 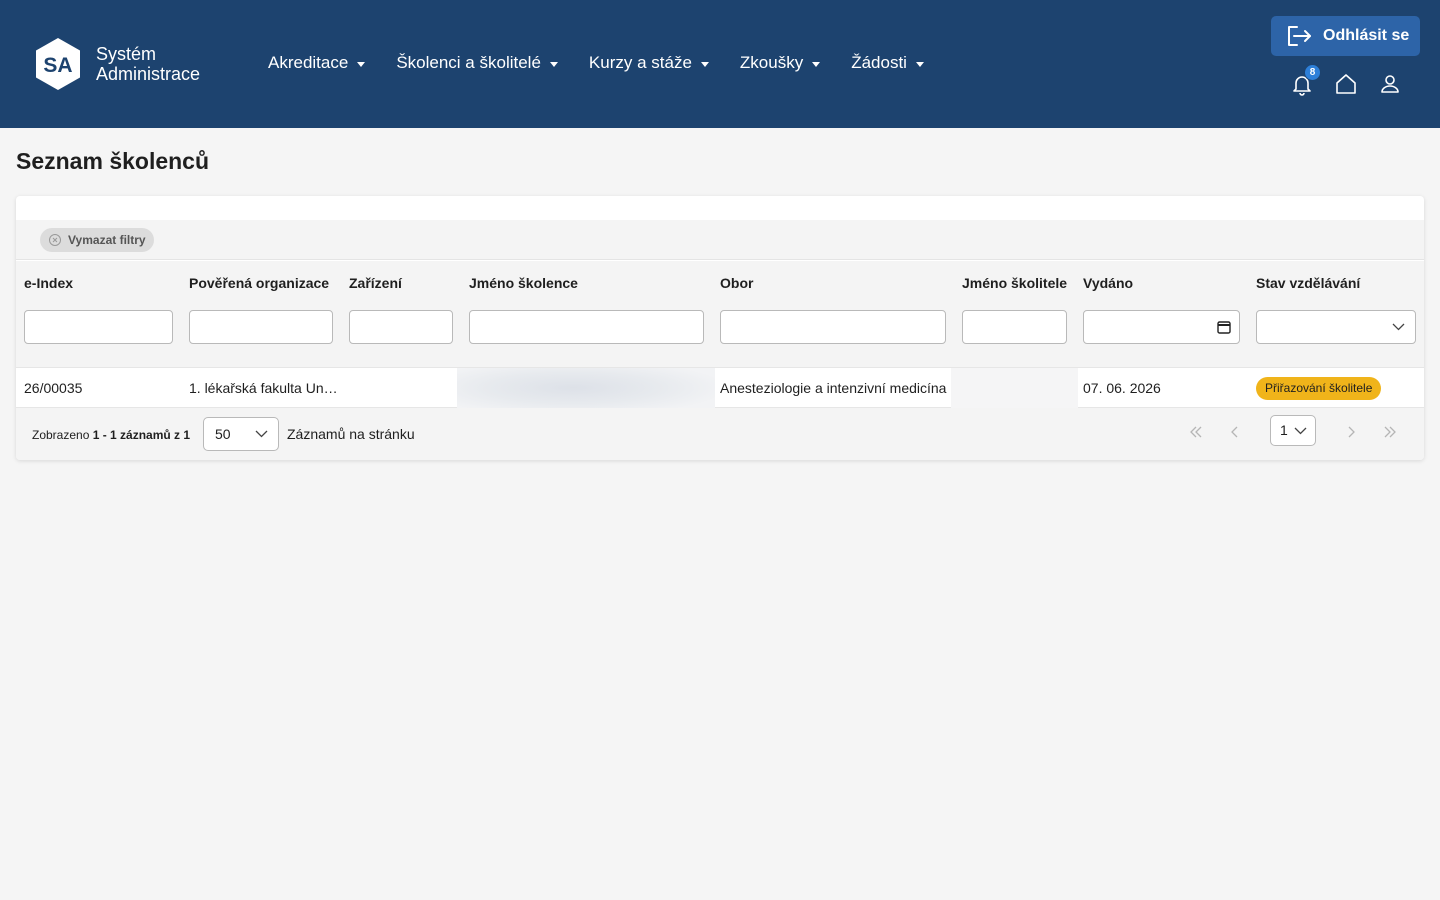 I want to click on filter-eindex-input, so click(x=98, y=327).